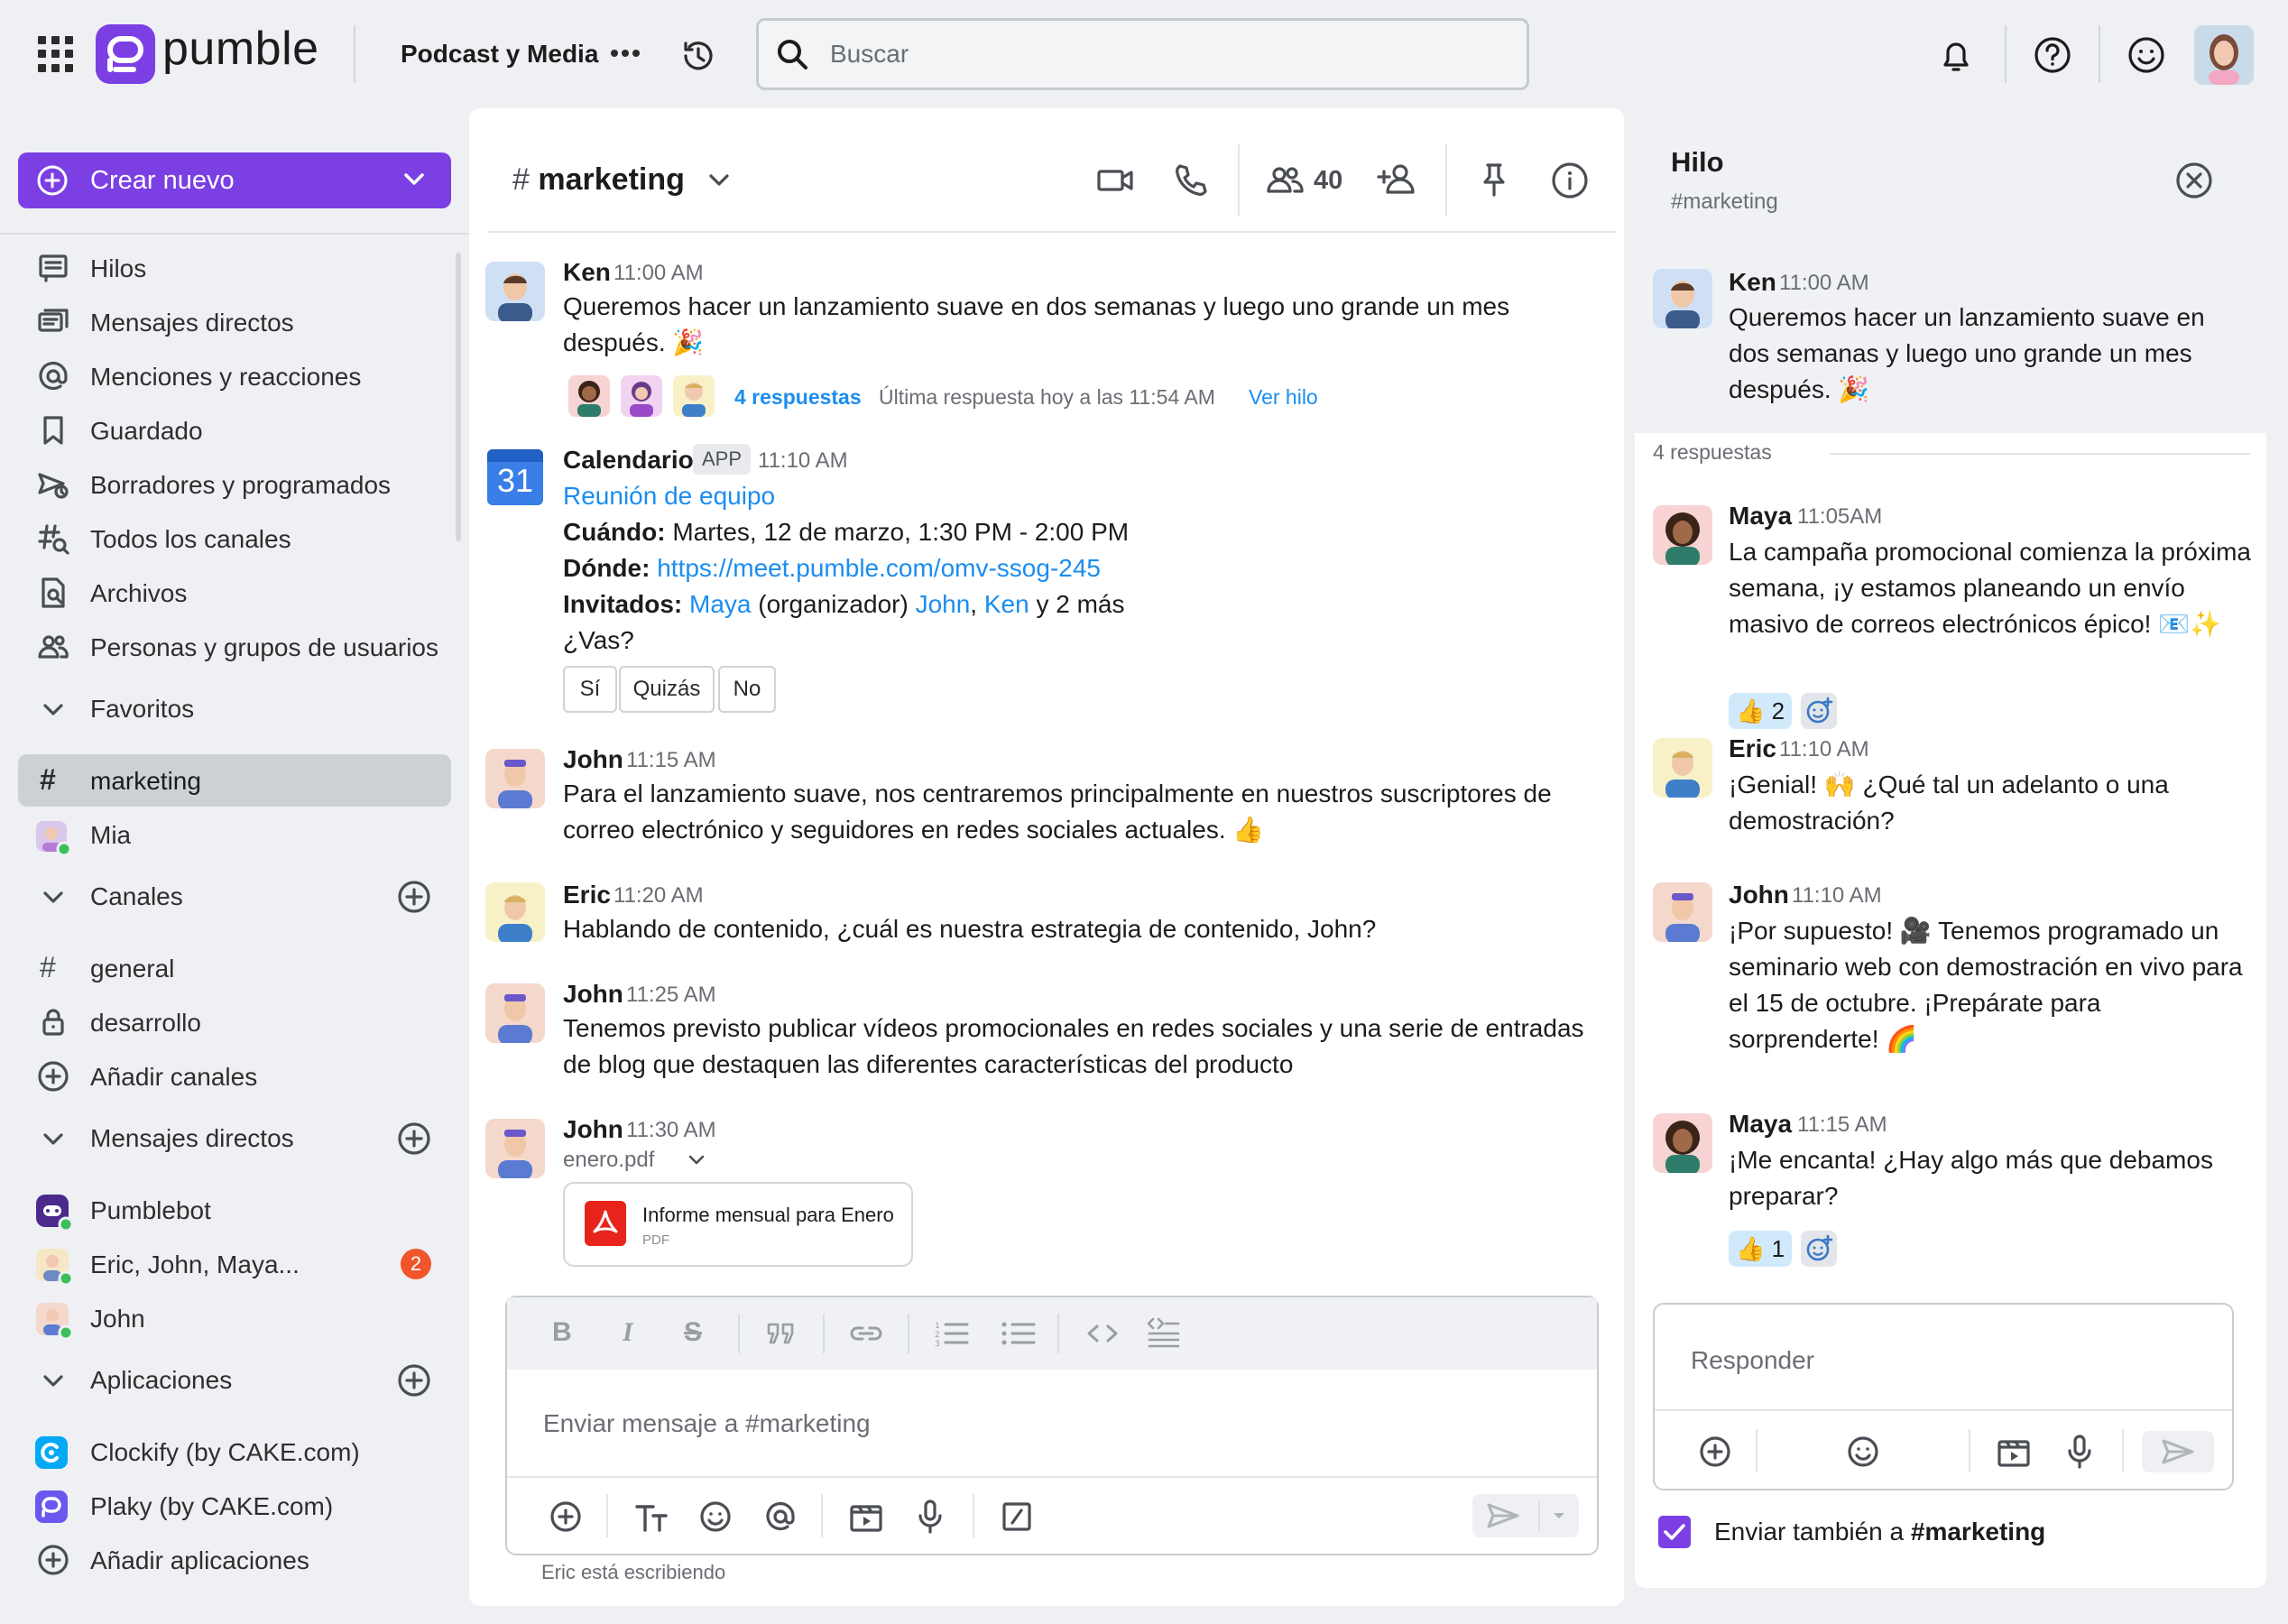 The height and width of the screenshot is (1624, 2288). What do you see at coordinates (693, 1333) in the screenshot?
I see `strikethrough-icon: S` at bounding box center [693, 1333].